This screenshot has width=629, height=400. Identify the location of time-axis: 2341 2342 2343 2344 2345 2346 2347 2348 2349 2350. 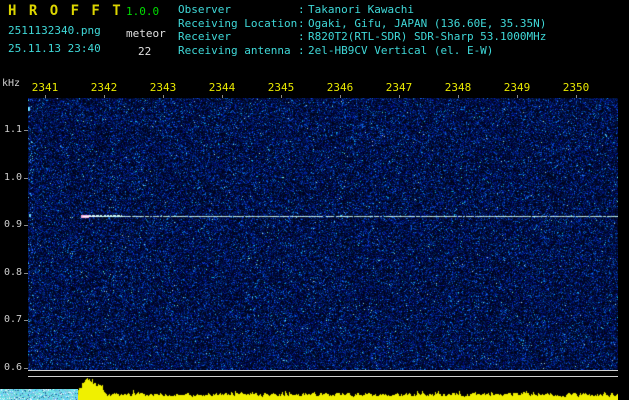
(314, 90).